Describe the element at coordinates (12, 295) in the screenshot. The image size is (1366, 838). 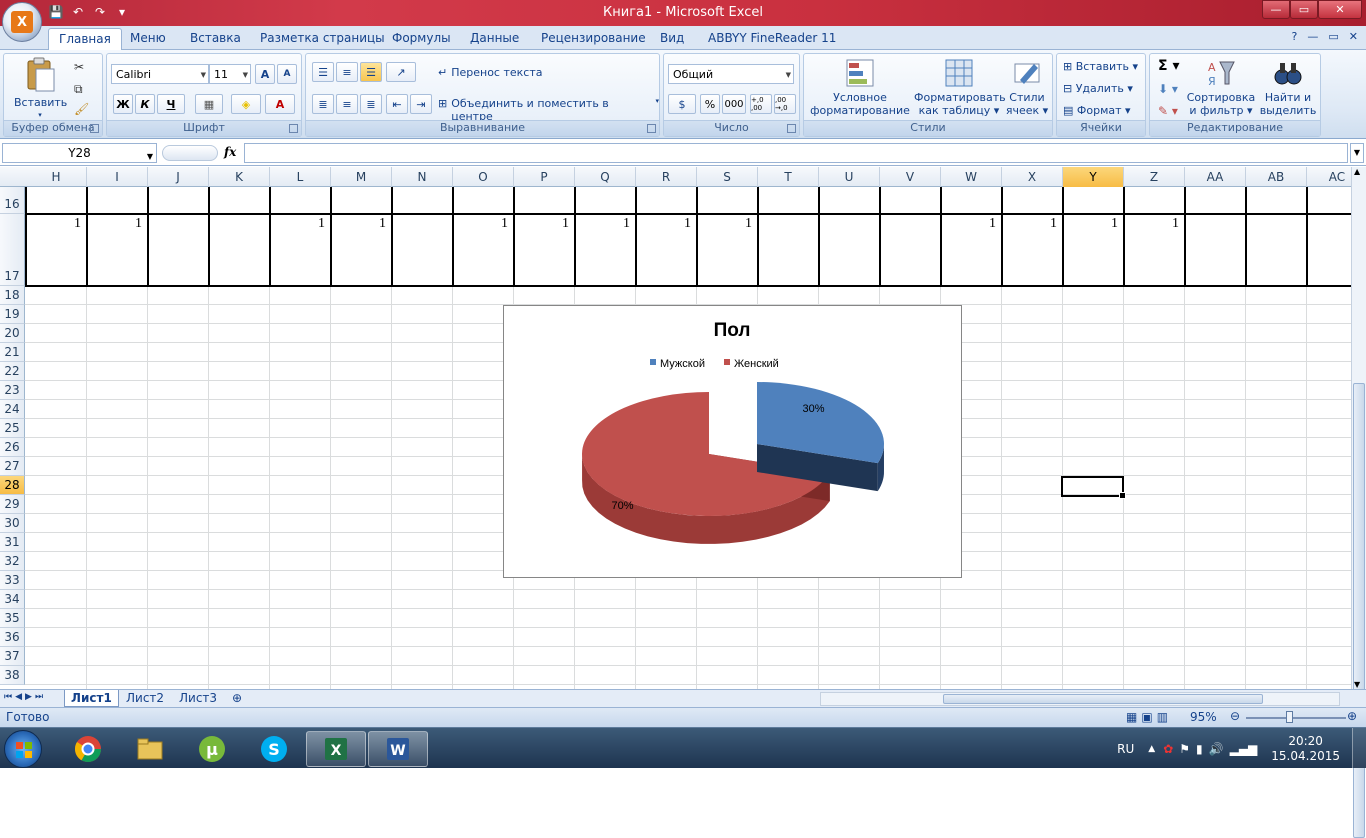
I see `row-header-18: 18` at that location.